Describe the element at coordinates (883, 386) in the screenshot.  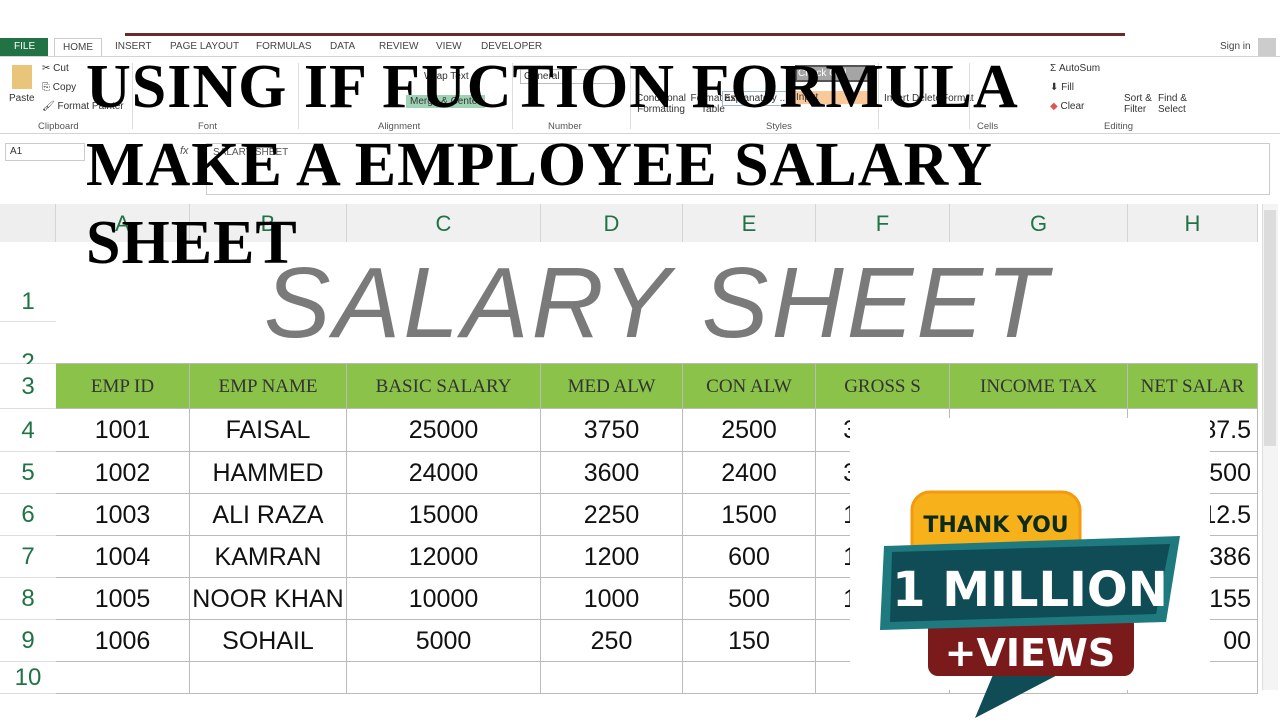
I see `header-cell: GROSS S` at that location.